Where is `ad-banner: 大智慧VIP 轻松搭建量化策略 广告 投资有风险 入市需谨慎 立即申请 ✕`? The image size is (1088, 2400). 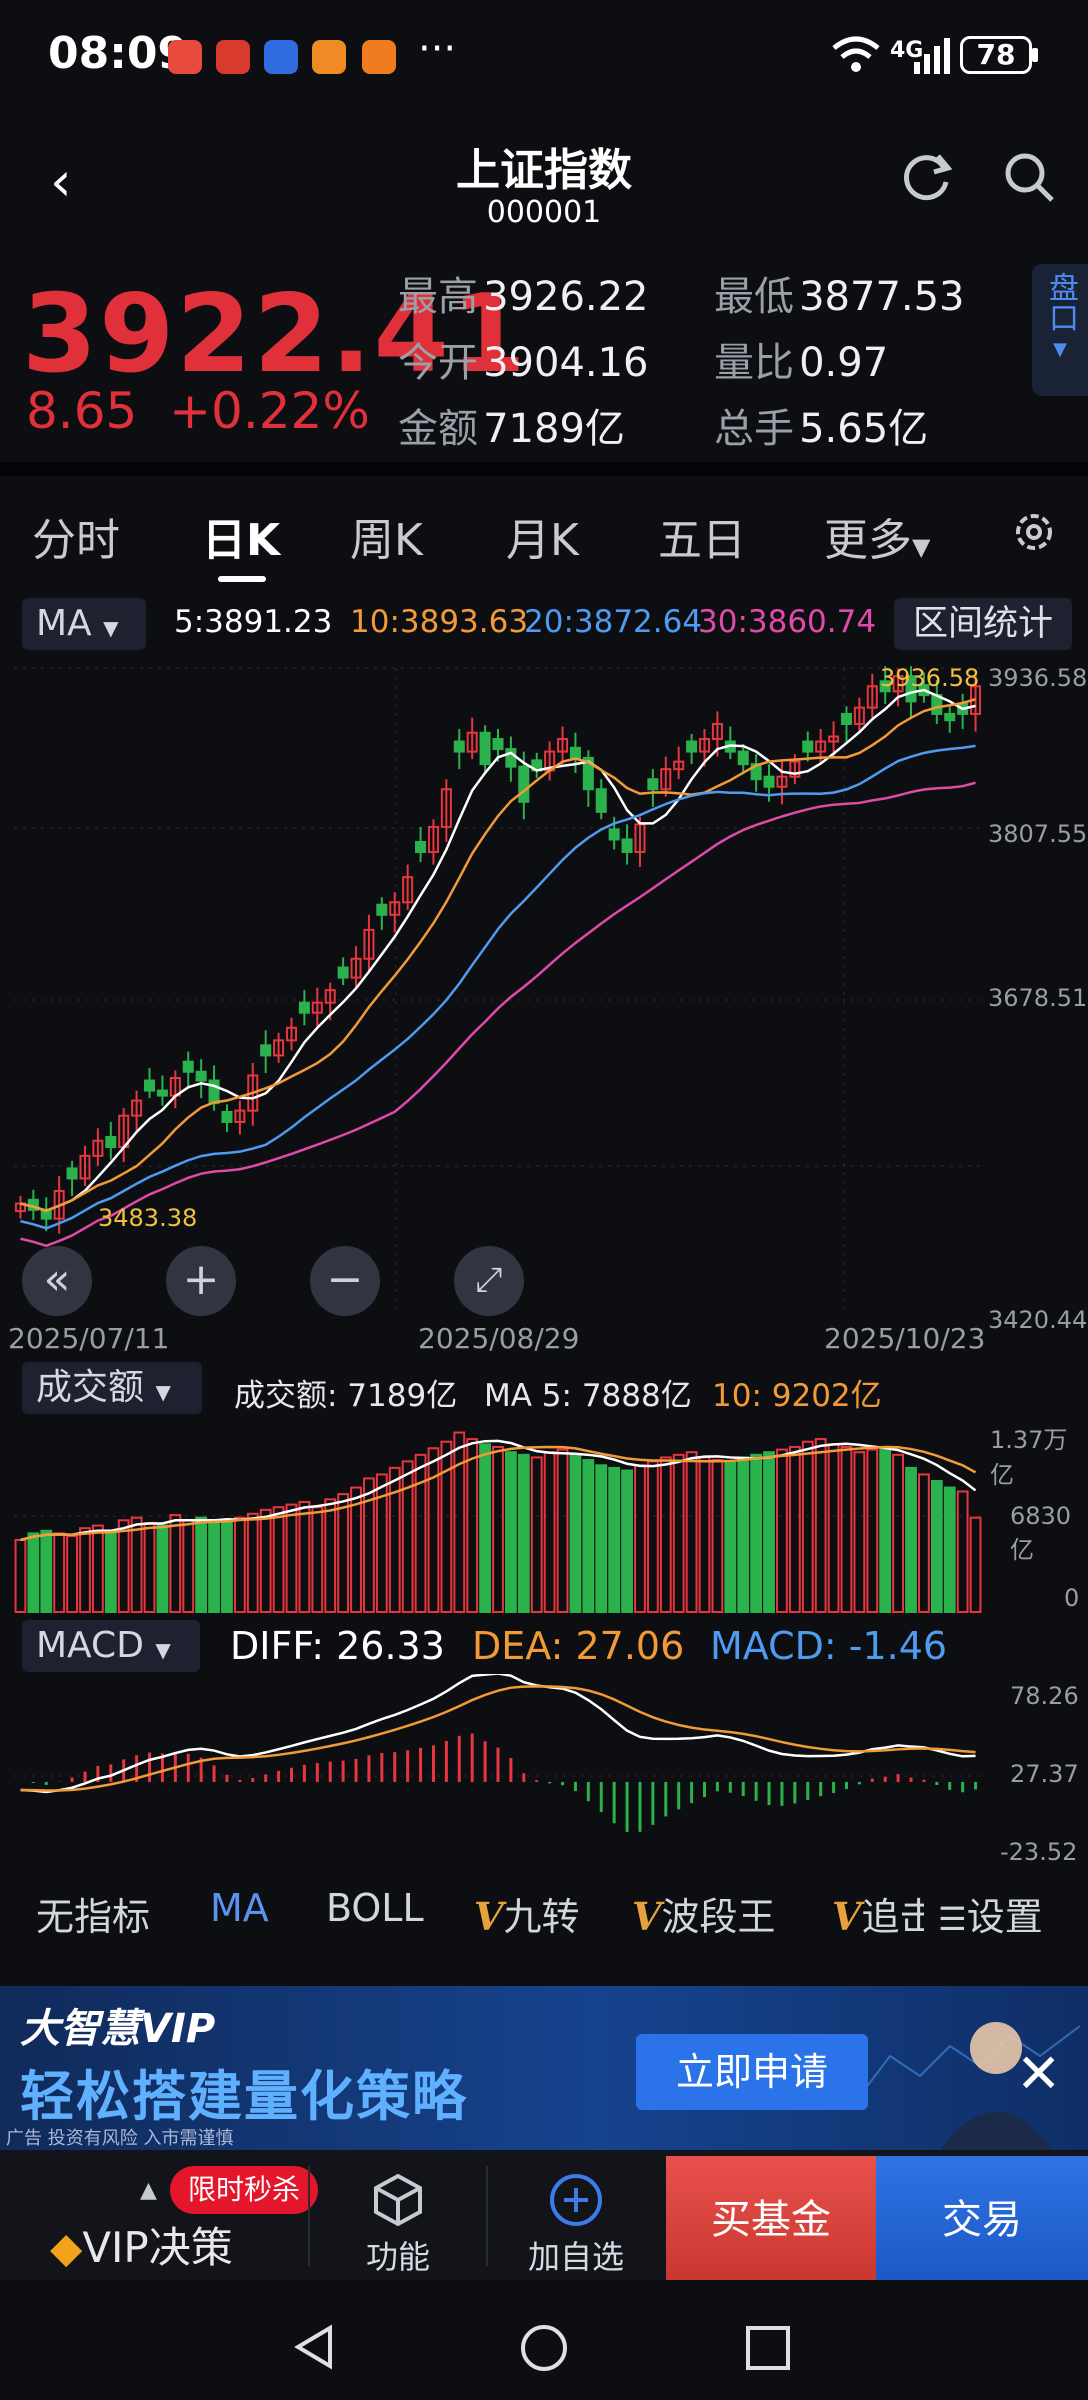
ad-banner: 大智慧VIP 轻松搭建量化策略 广告 投资有风险 入市需谨慎 立即申请 ✕ is located at coordinates (544, 2068).